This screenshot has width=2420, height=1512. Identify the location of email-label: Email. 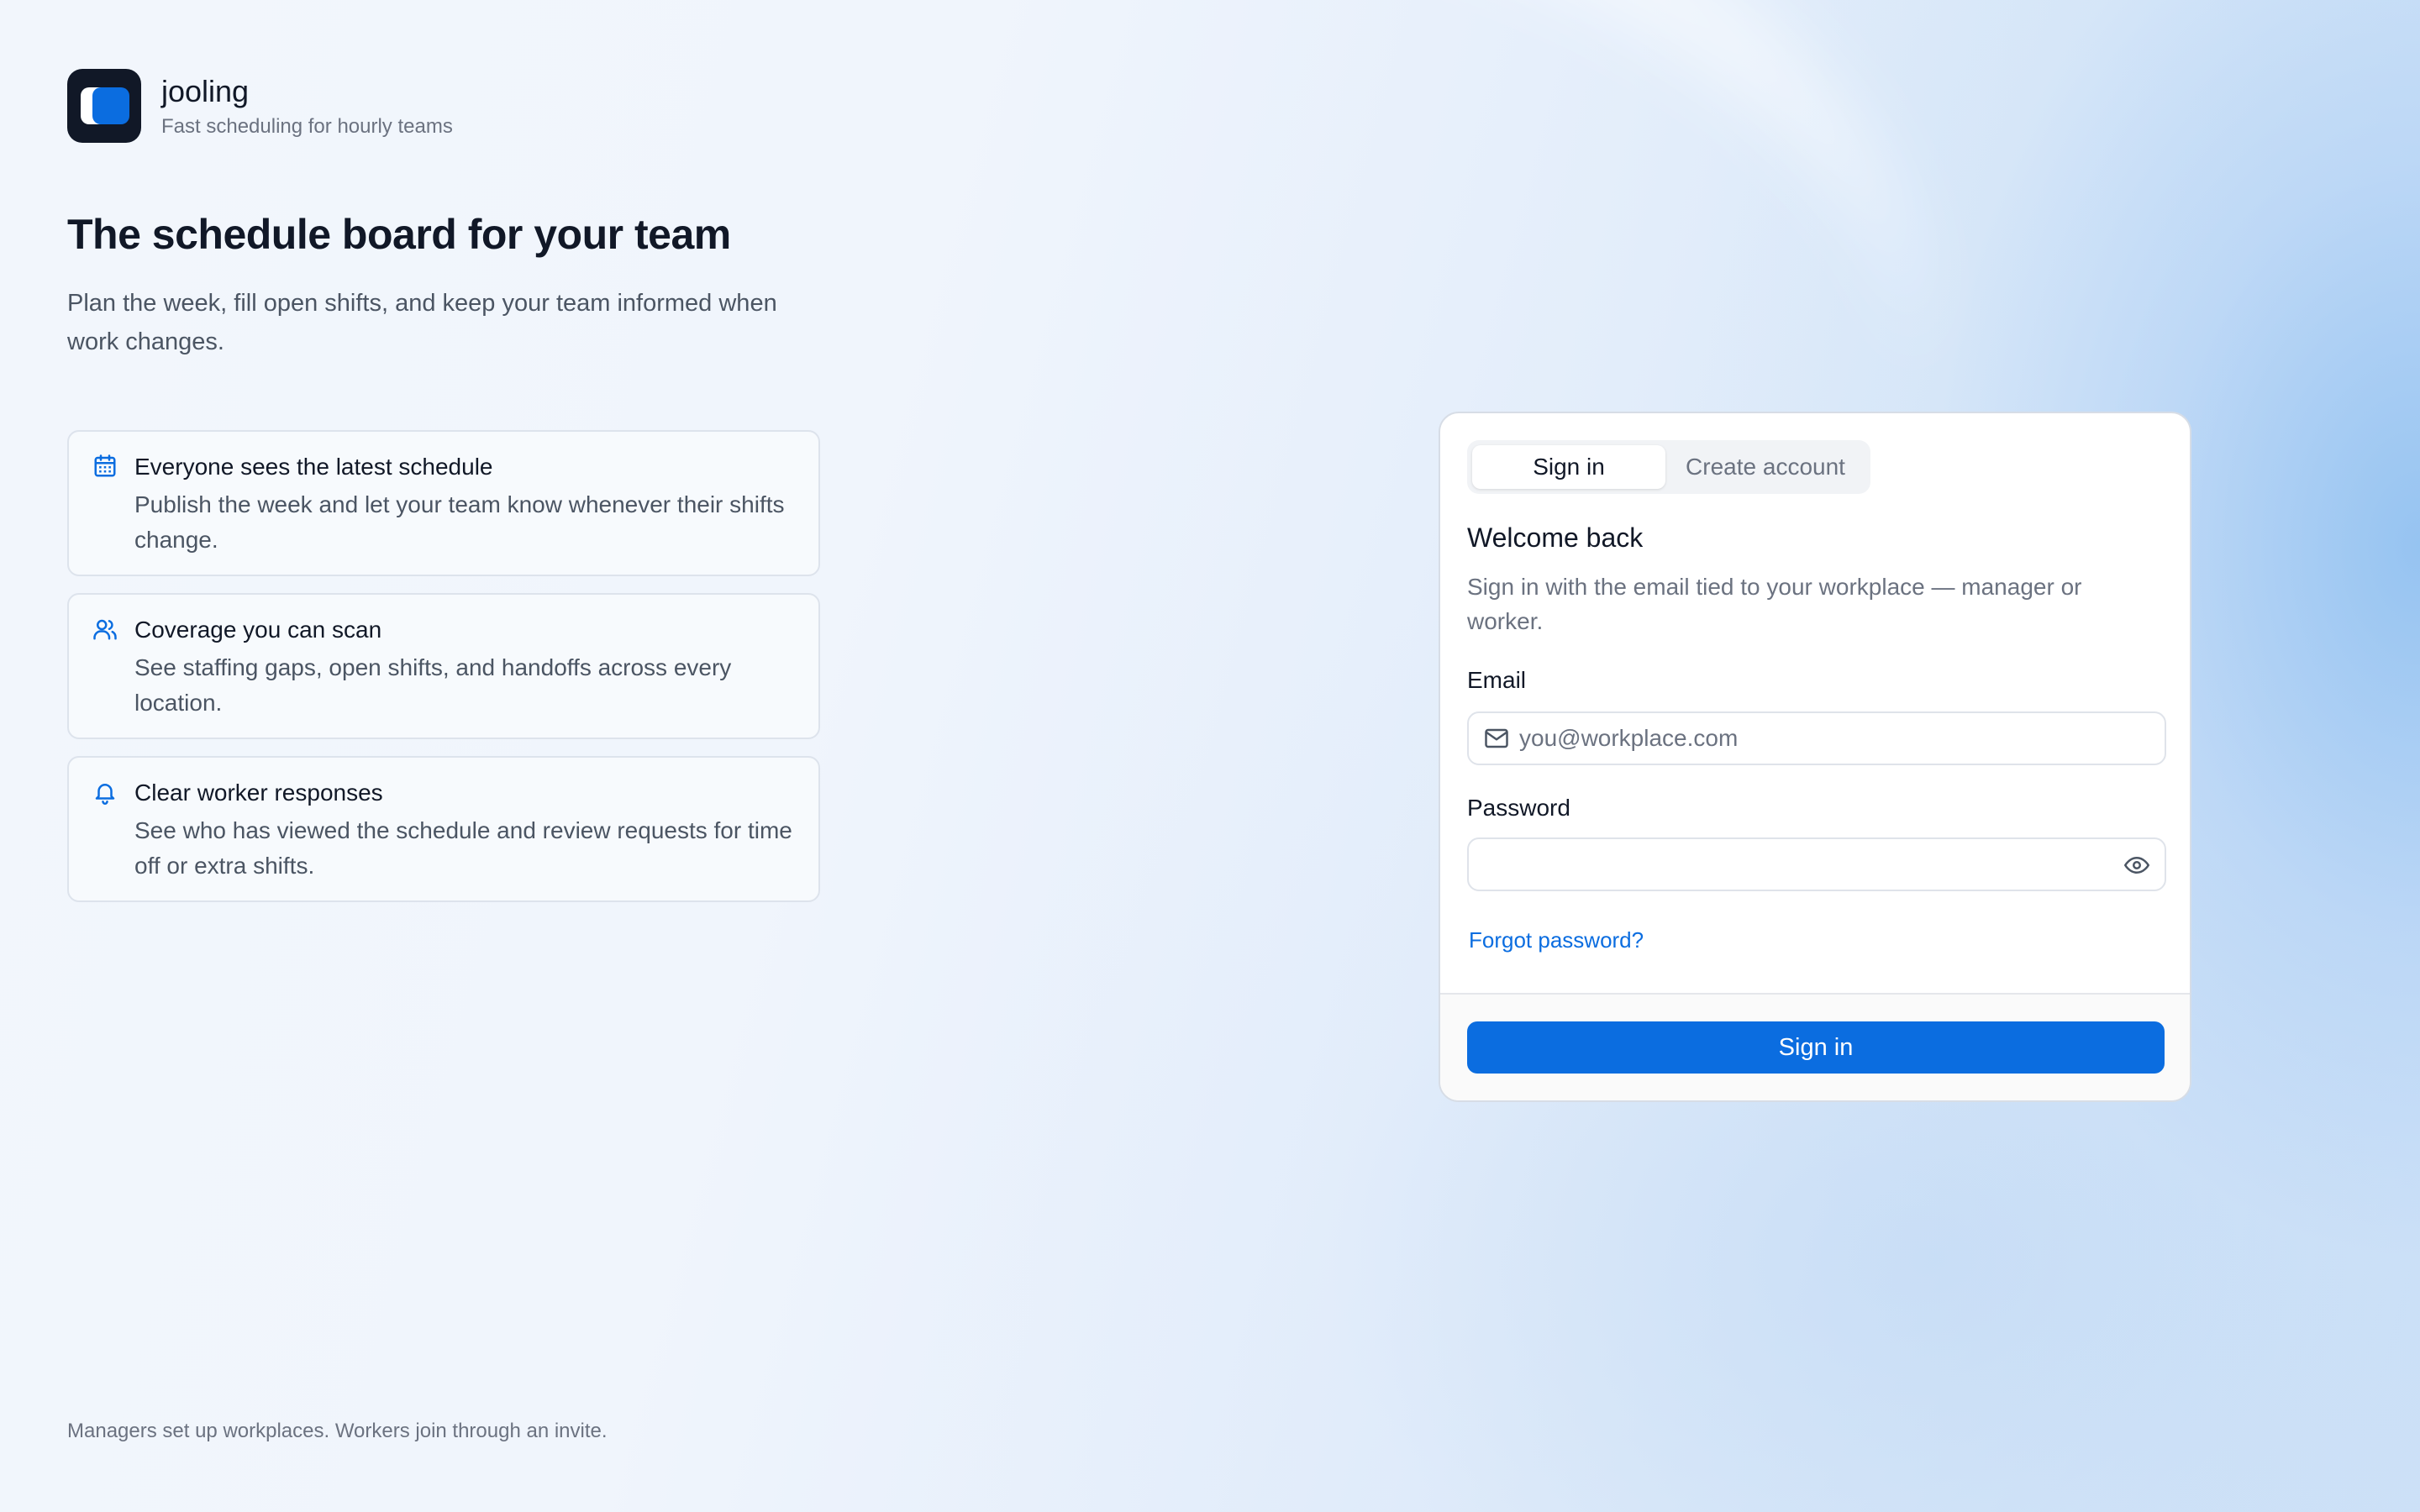
(1497, 680).